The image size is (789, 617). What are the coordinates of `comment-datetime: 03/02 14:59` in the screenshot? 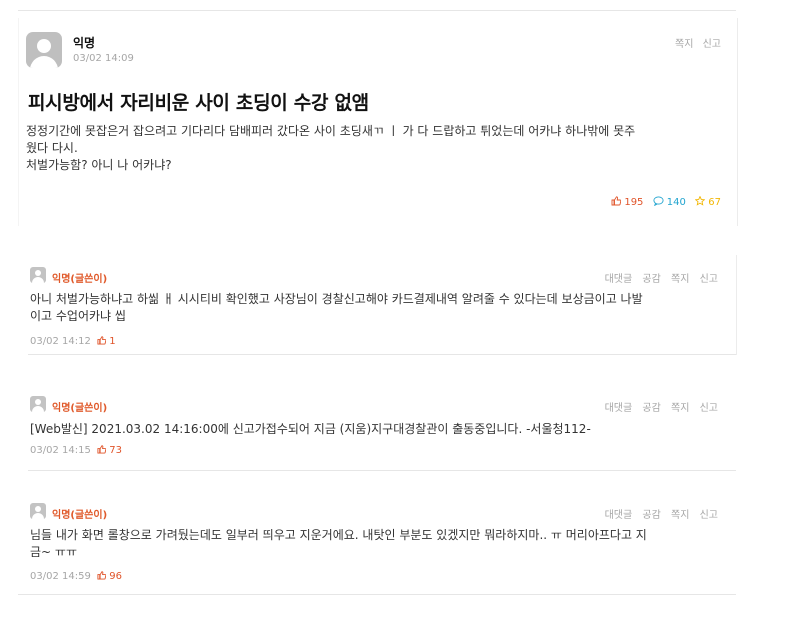 It's located at (60, 576).